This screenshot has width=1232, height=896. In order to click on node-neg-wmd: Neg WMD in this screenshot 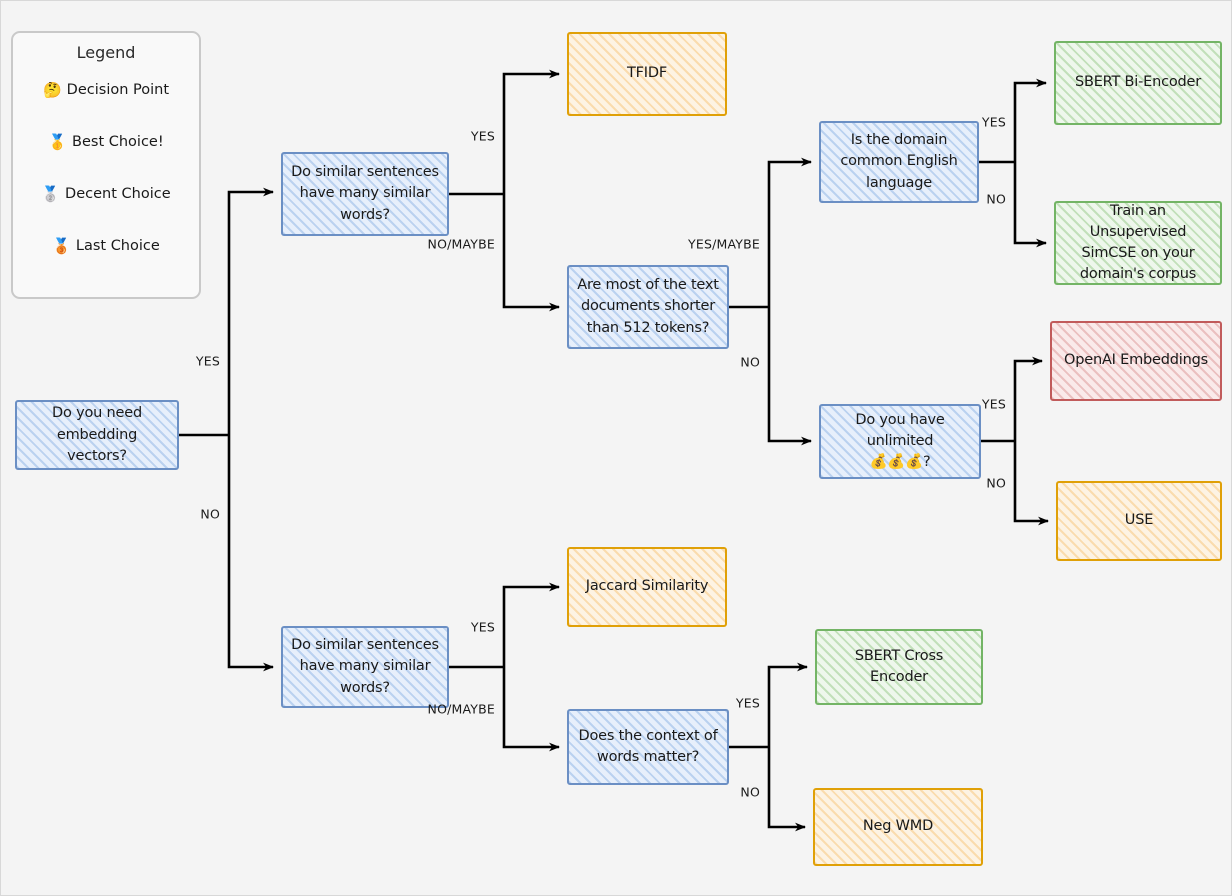, I will do `click(898, 827)`.